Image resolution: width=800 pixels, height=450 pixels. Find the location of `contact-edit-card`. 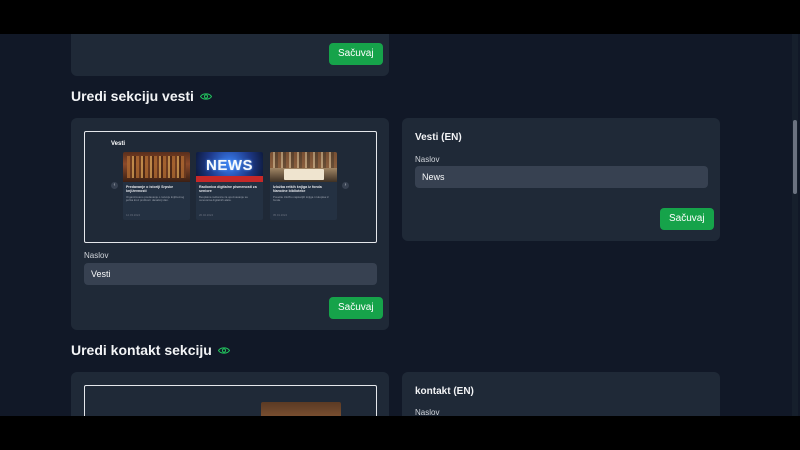

contact-edit-card is located at coordinates (230, 394).